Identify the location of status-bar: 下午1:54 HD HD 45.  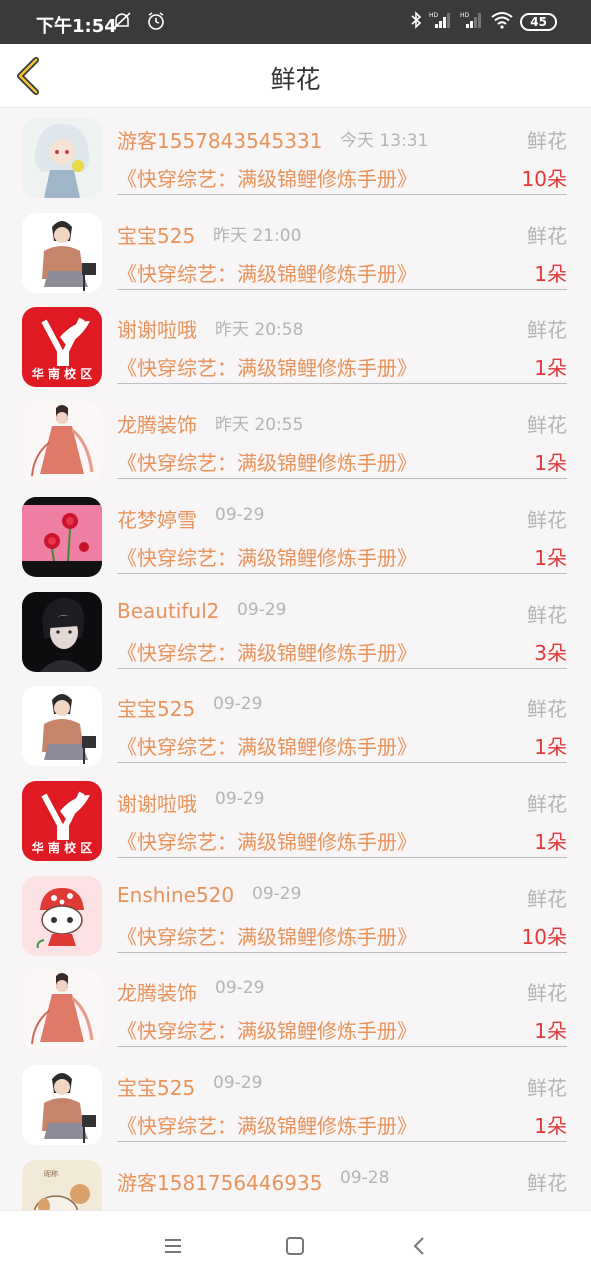
(295, 22).